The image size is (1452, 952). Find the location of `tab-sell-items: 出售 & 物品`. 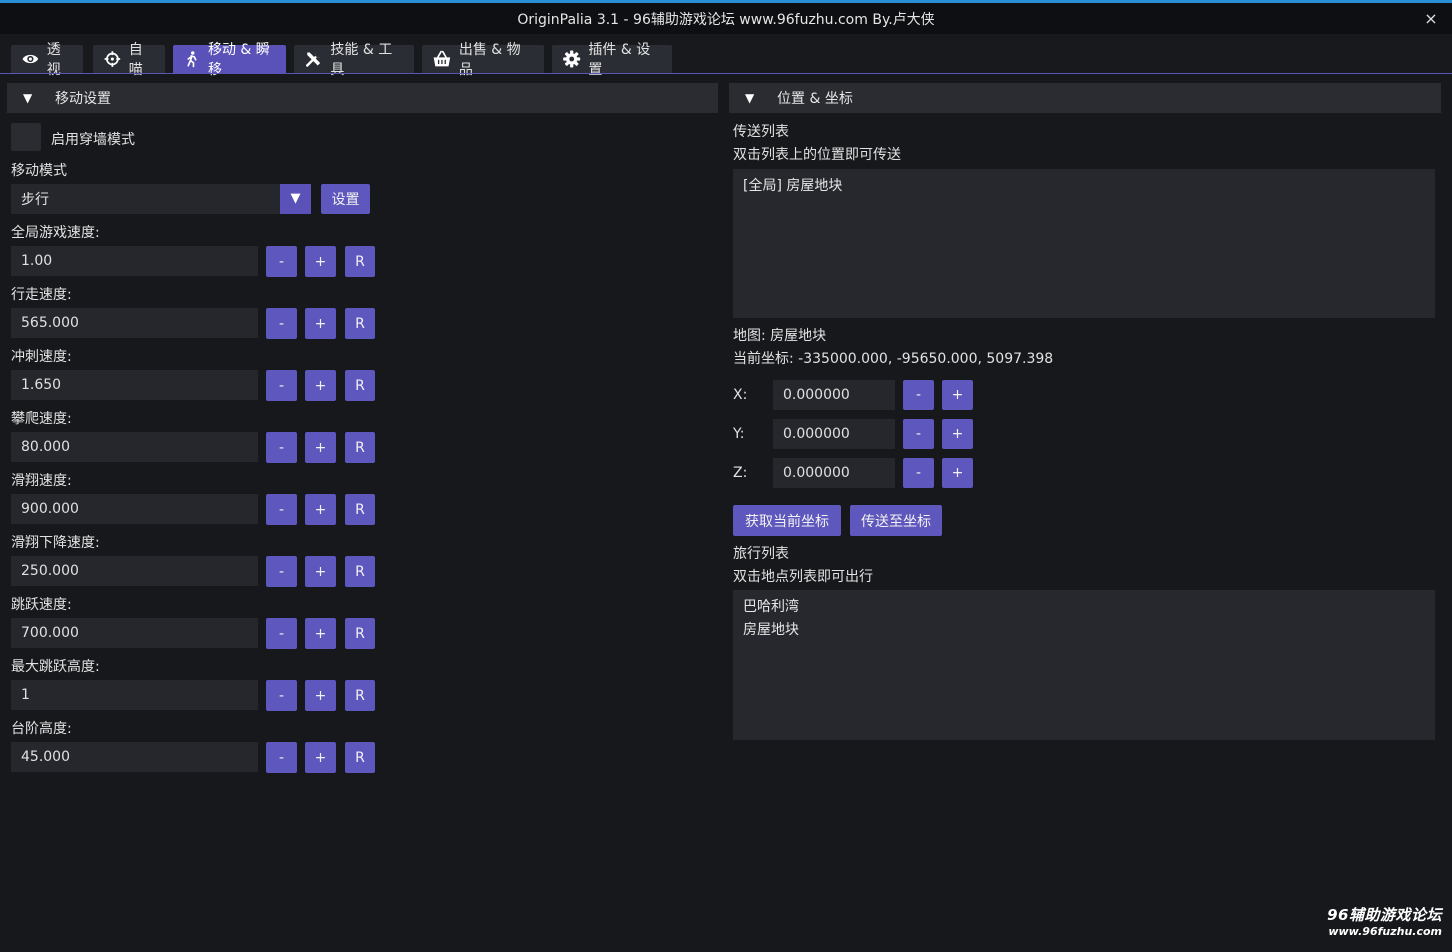

tab-sell-items: 出售 & 物品 is located at coordinates (483, 60).